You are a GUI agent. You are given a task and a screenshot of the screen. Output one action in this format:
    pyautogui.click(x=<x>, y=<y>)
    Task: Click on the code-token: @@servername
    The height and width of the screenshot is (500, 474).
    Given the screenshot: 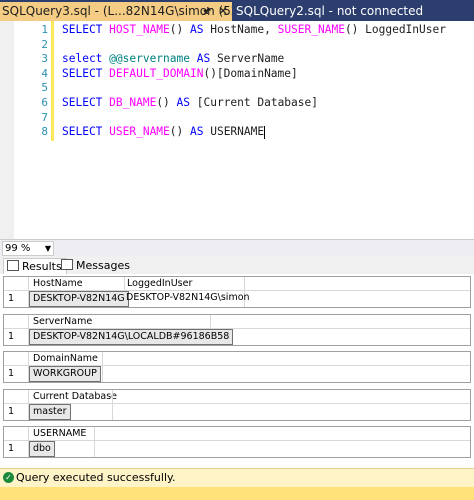 What is the action you would take?
    pyautogui.click(x=149, y=59)
    